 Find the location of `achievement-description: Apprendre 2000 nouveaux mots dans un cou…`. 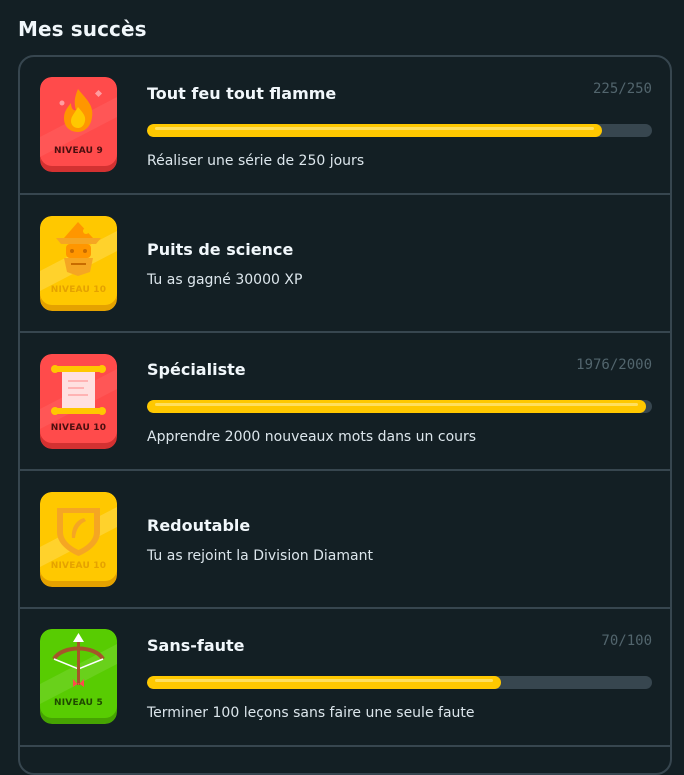

achievement-description: Apprendre 2000 nouveaux mots dans un cou… is located at coordinates (312, 437).